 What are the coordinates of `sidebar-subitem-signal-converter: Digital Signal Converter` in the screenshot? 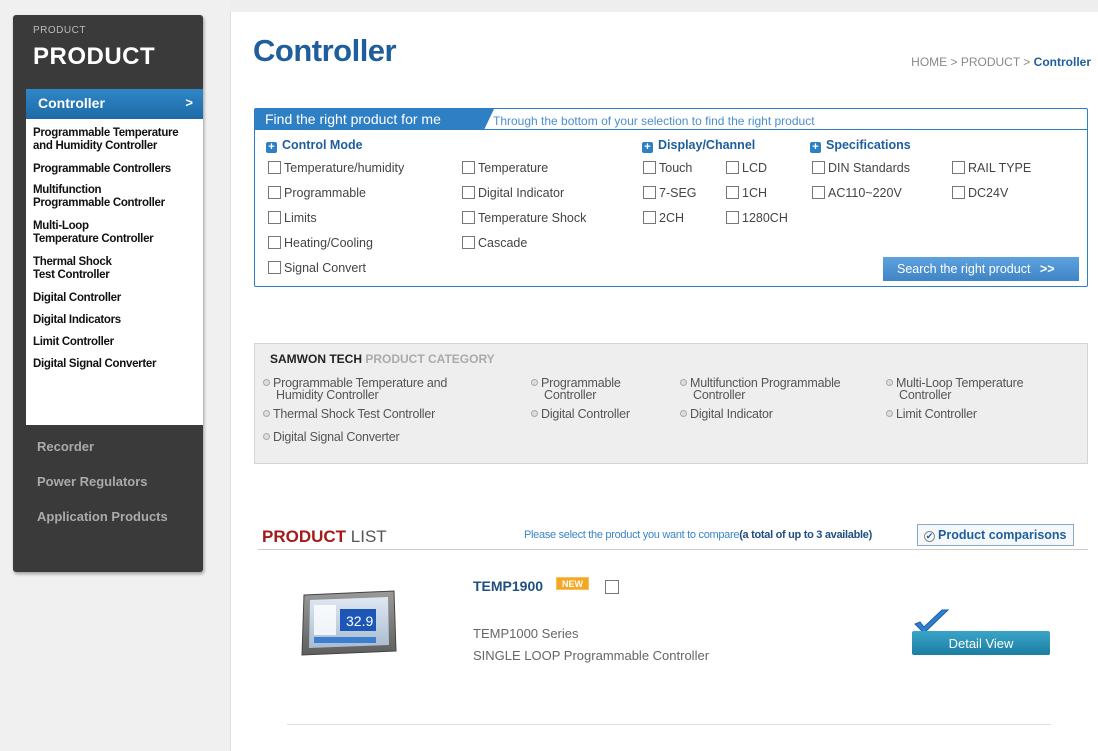 It's located at (114, 364).